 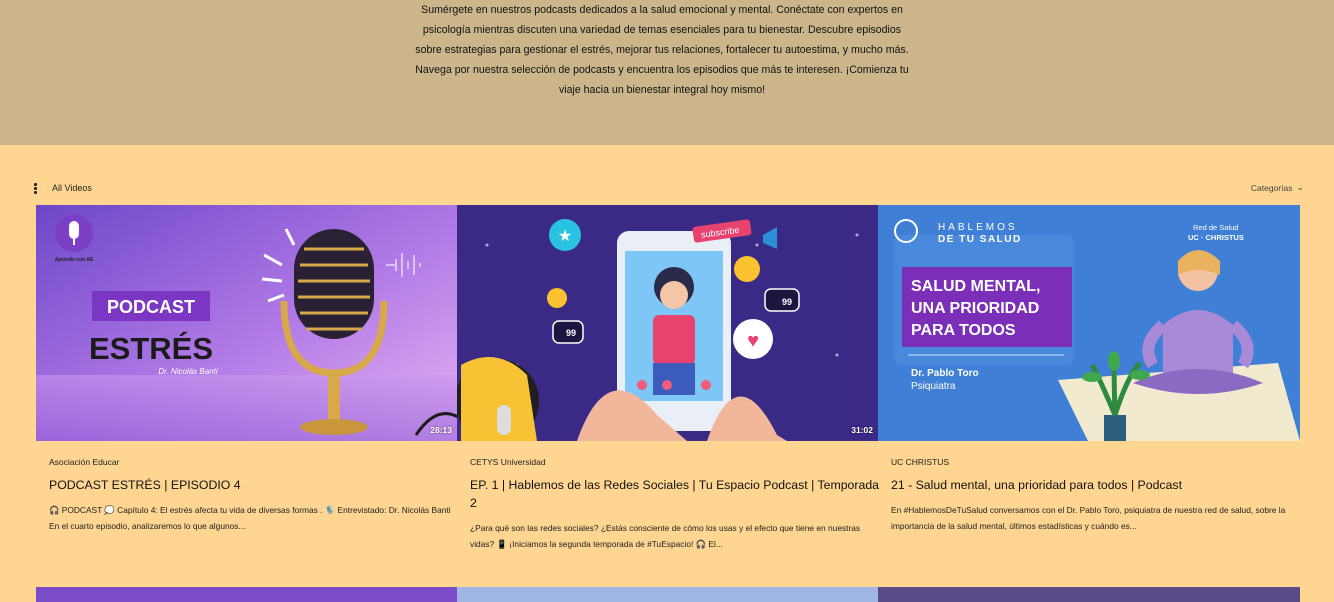 I want to click on thumb-count-a: 99, so click(x=787, y=302).